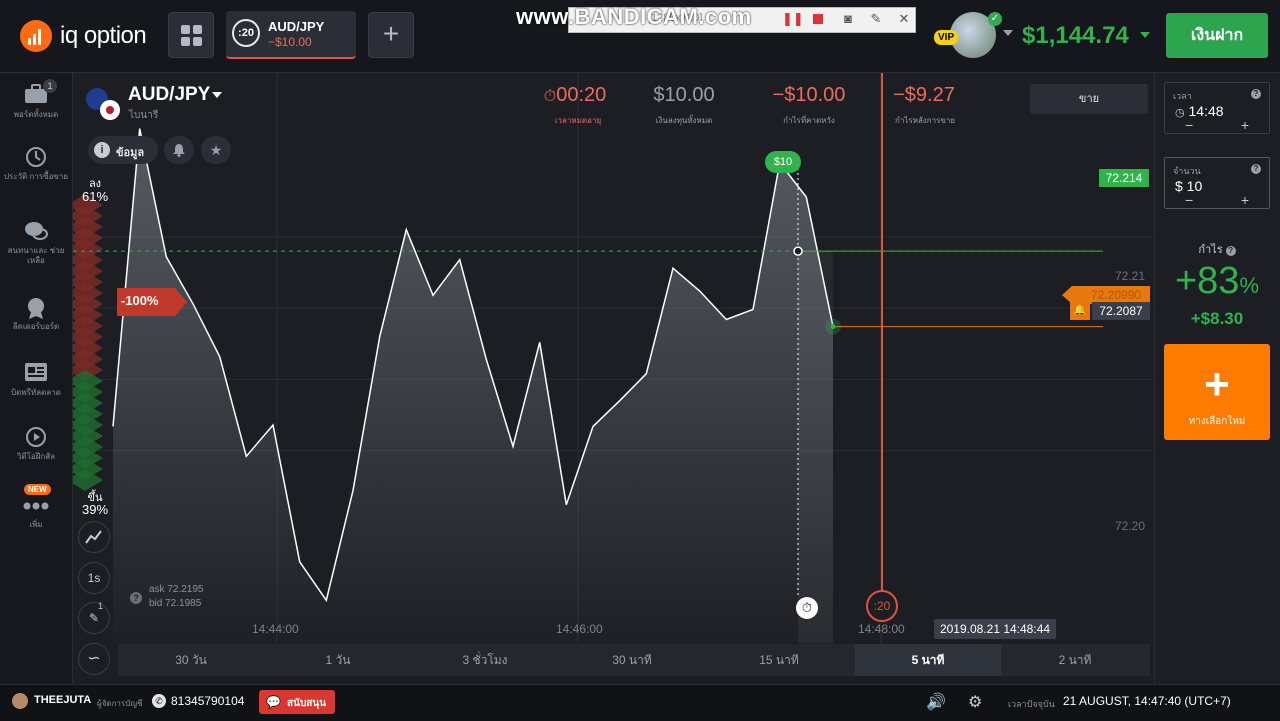 The height and width of the screenshot is (721, 1280). I want to click on leaderboard-icon, so click(36, 307).